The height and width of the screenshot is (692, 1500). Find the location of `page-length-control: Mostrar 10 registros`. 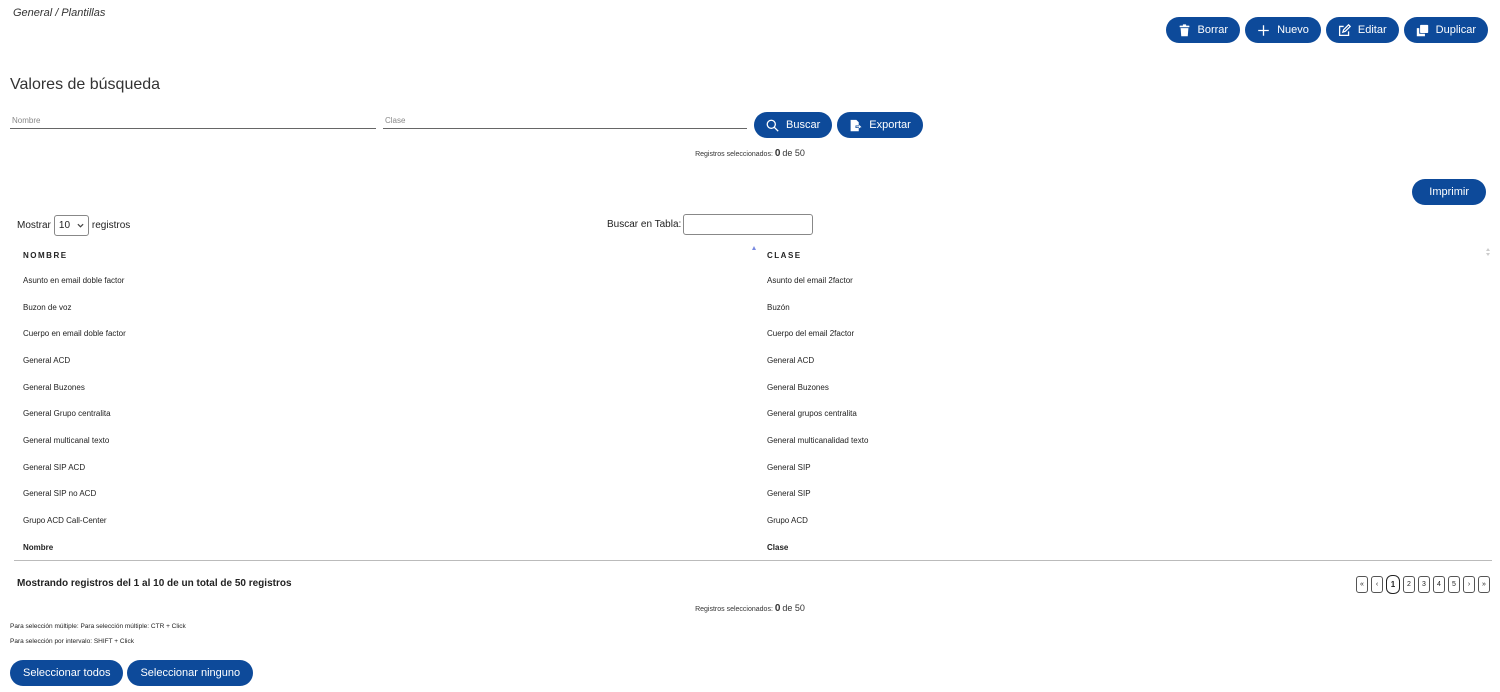

page-length-control: Mostrar 10 registros is located at coordinates (73, 225).